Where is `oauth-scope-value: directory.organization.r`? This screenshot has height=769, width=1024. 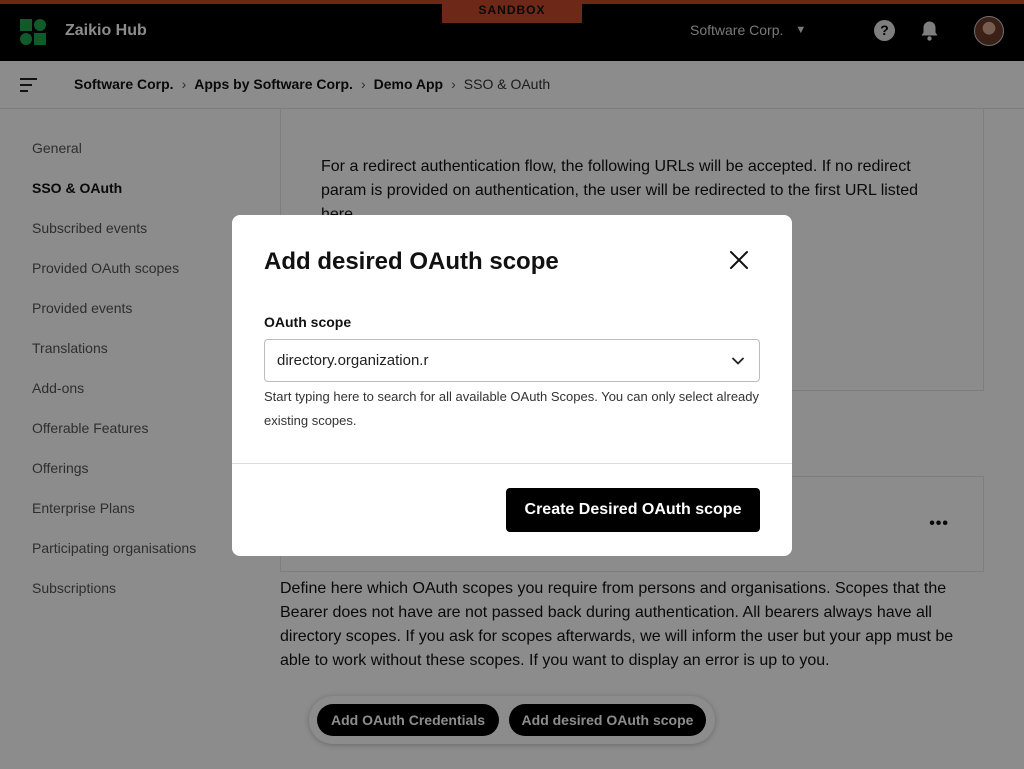 oauth-scope-value: directory.organization.r is located at coordinates (353, 360).